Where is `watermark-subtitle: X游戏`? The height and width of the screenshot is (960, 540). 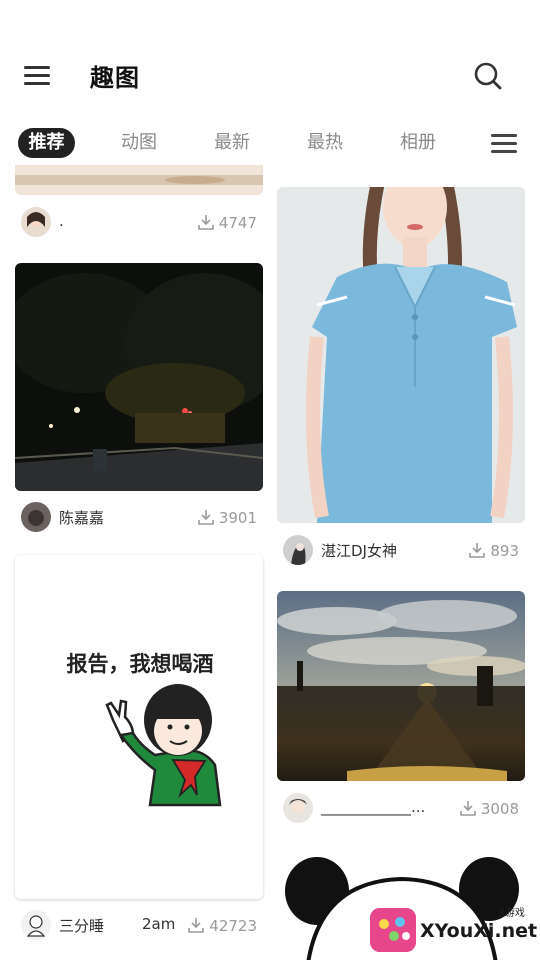
watermark-subtitle: X游戏 is located at coordinates (511, 913).